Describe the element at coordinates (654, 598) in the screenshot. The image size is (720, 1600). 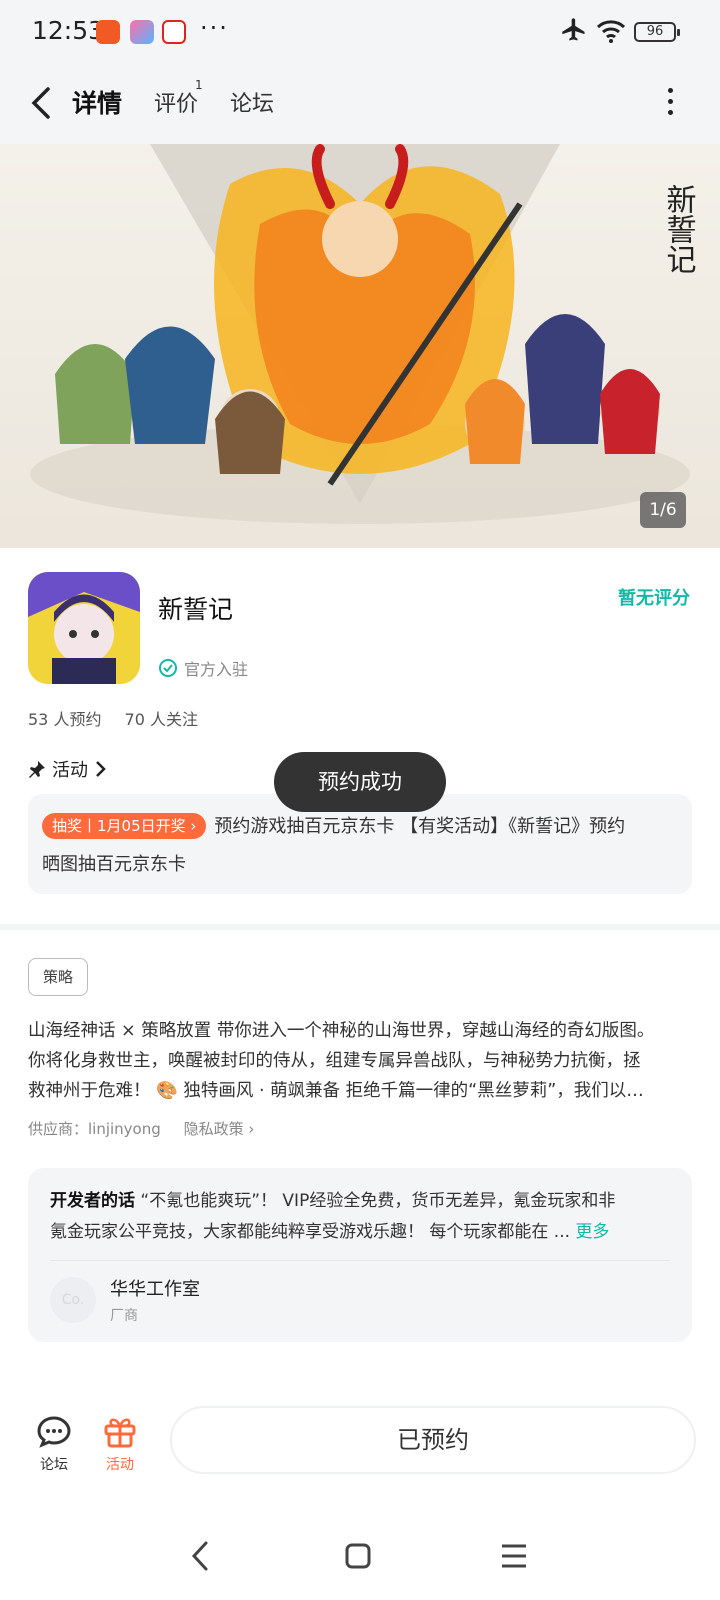
I see `rating-label: 暂无评分` at that location.